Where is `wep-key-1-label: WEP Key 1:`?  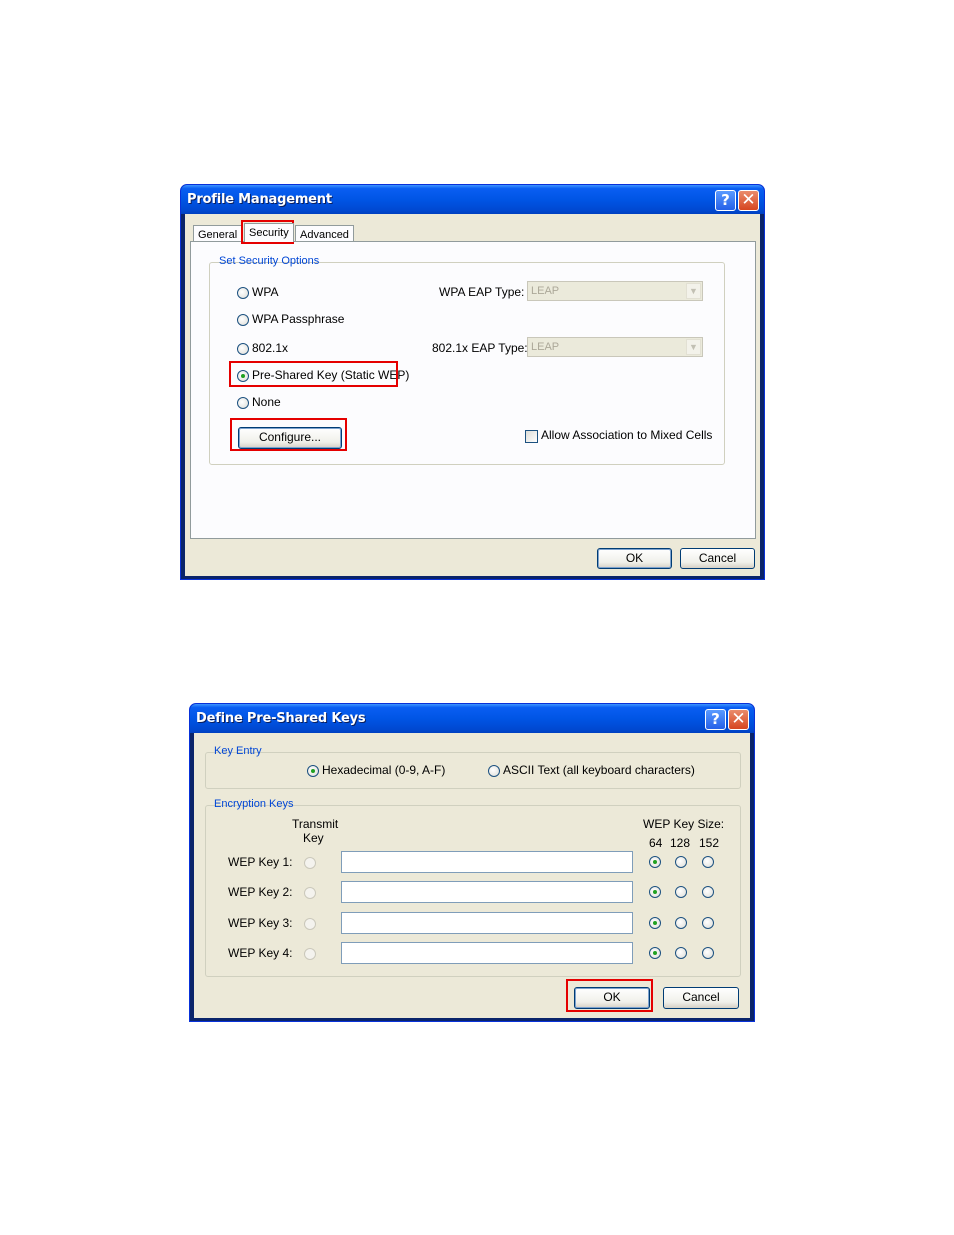
wep-key-1-label: WEP Key 1: is located at coordinates (260, 862).